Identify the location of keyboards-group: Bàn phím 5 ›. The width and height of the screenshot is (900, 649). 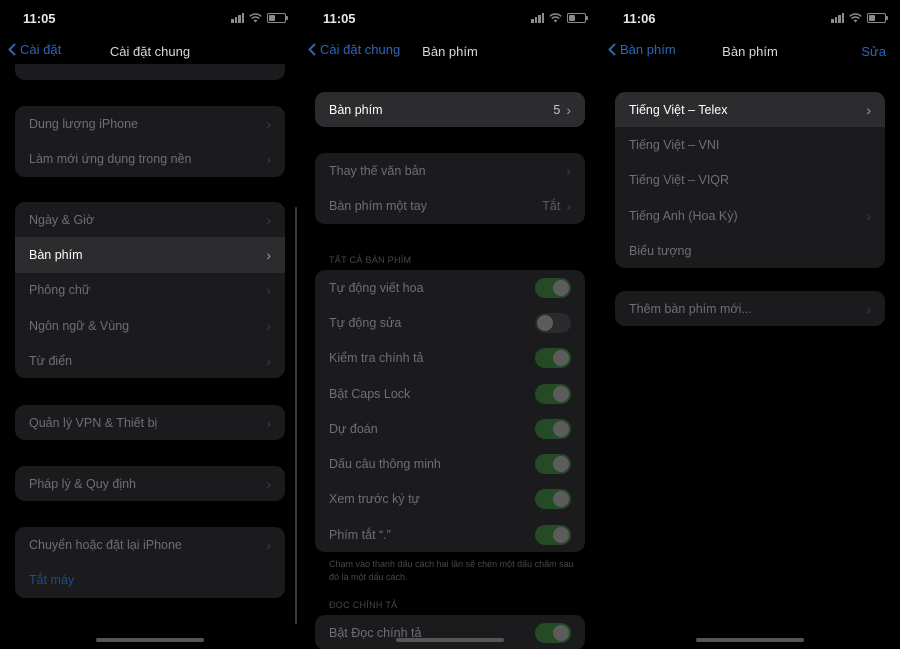
(450, 110).